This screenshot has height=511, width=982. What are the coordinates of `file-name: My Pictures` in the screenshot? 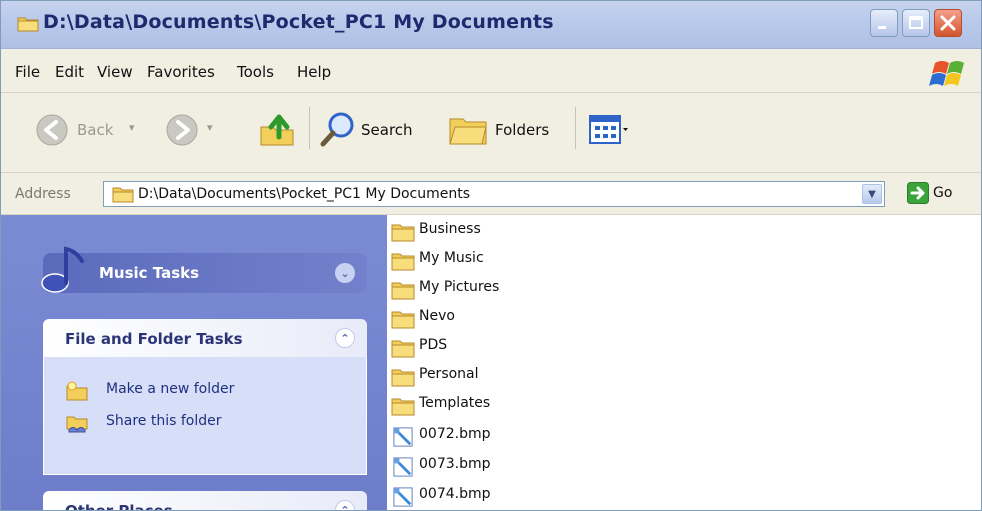 It's located at (459, 287).